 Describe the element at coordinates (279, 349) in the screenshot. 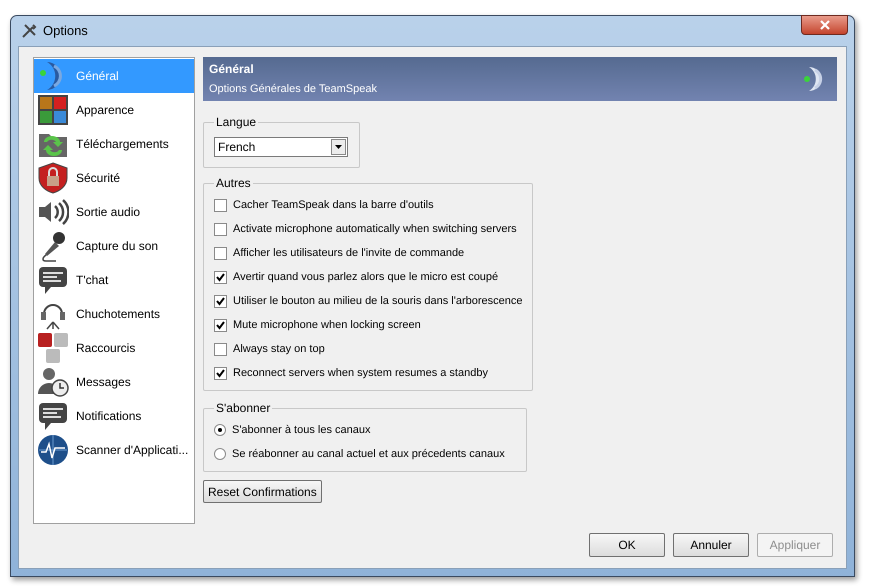

I see `checkbox-label: Always stay on top` at that location.